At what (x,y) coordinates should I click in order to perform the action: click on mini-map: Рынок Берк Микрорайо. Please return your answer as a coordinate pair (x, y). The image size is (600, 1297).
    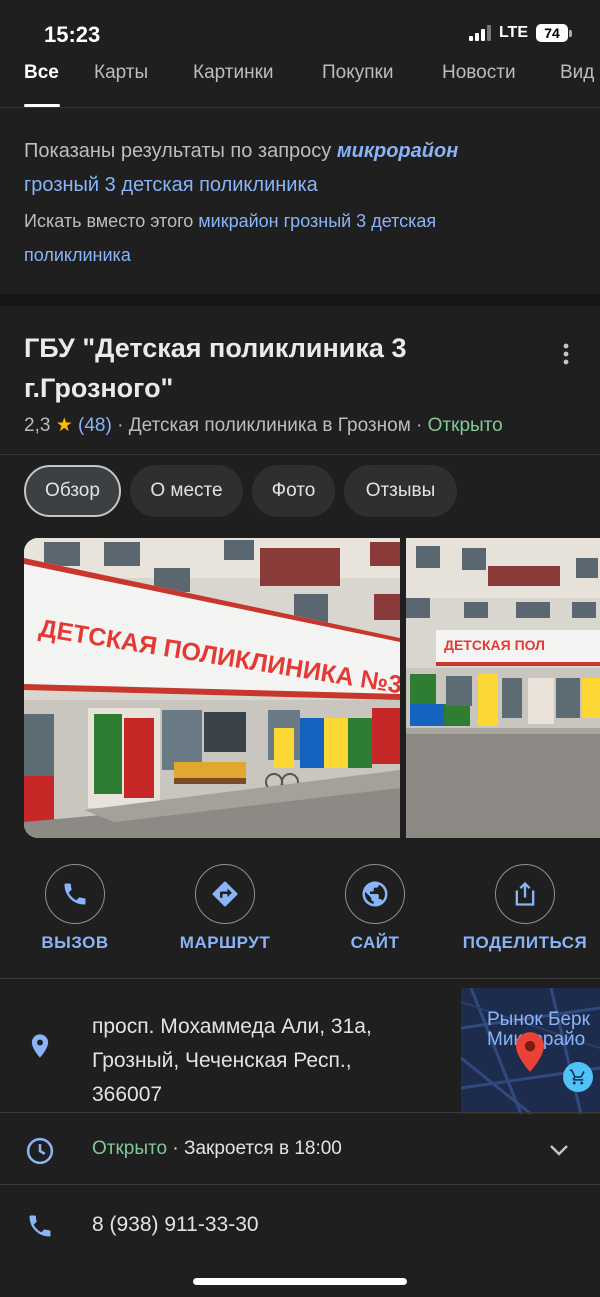
    Looking at the image, I should click on (530, 1051).